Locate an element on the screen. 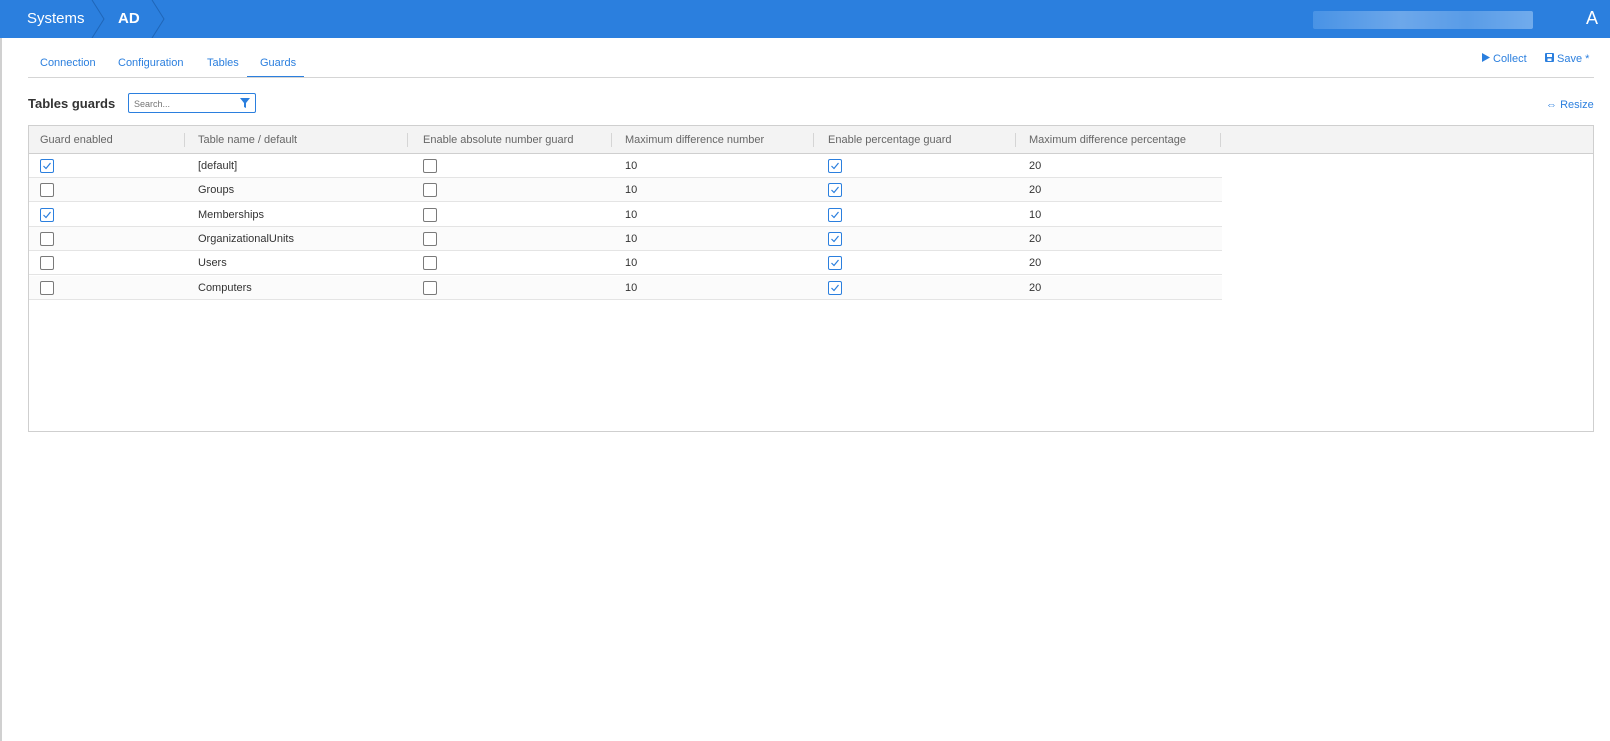  table-row: Users 10 20 is located at coordinates (625, 263).